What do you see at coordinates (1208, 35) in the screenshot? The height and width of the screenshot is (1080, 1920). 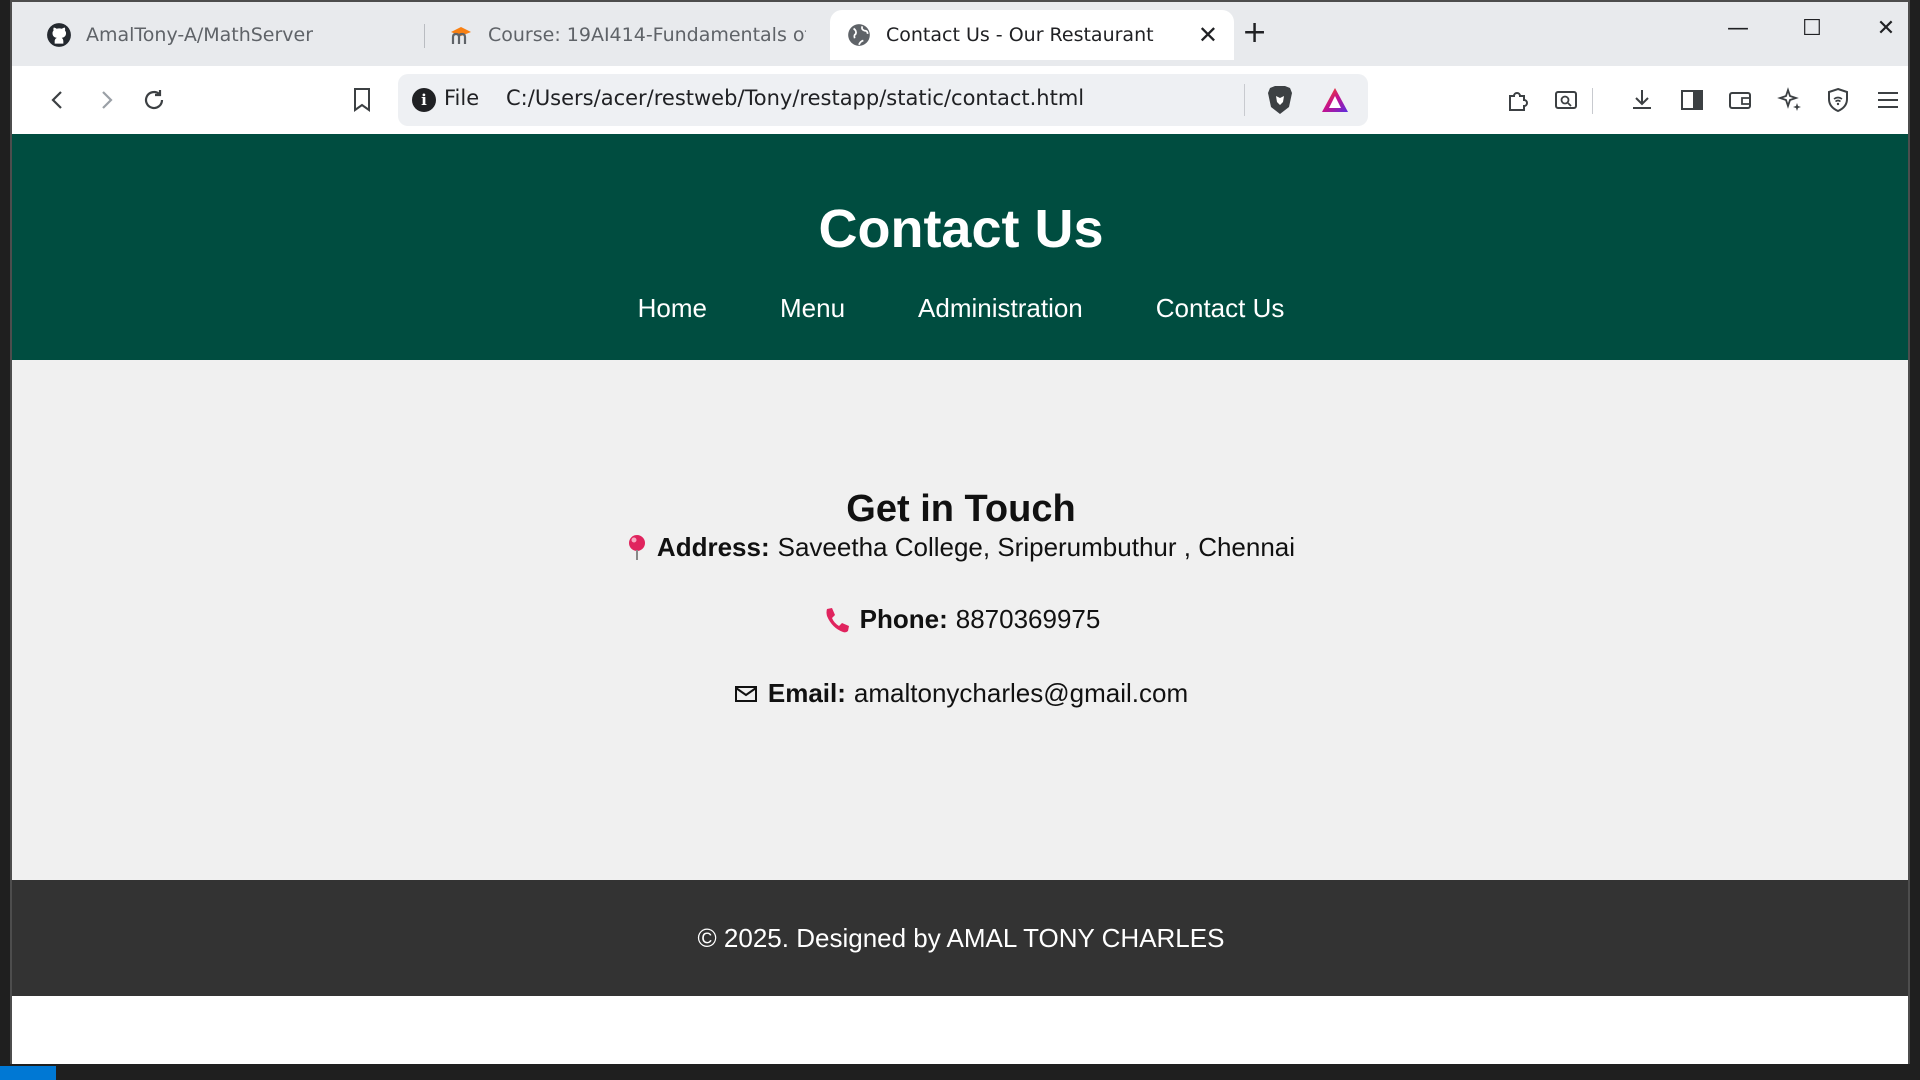 I see `close-tab-icon: ✕` at bounding box center [1208, 35].